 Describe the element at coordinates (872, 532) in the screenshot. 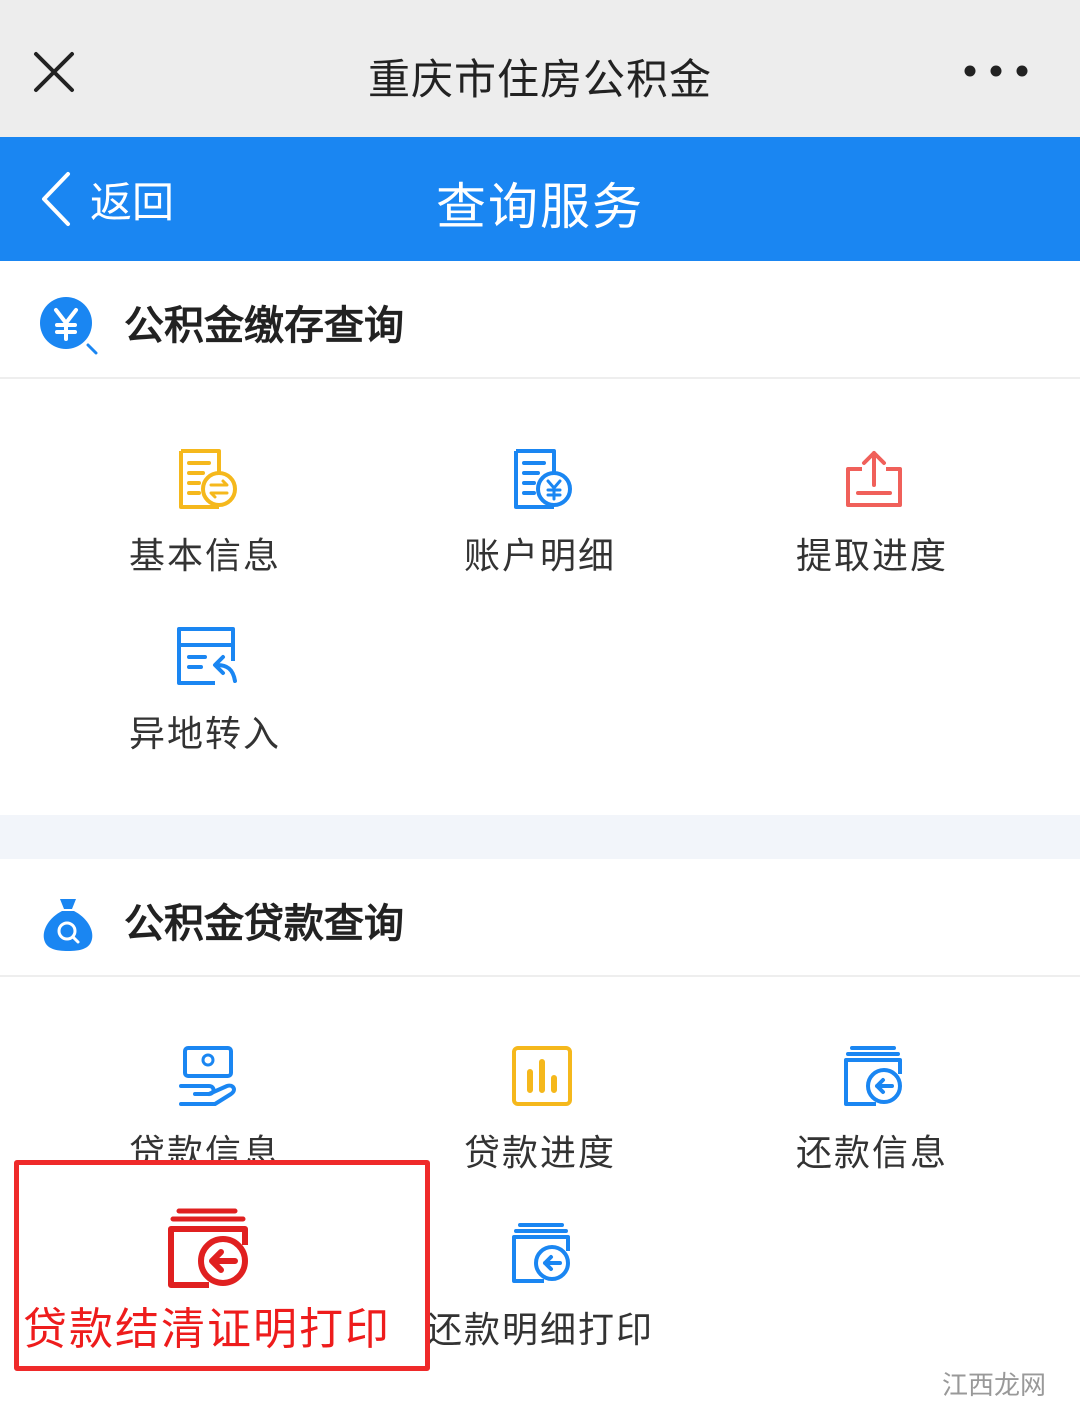

I see `tile-withdraw-progress: 提取进度` at that location.